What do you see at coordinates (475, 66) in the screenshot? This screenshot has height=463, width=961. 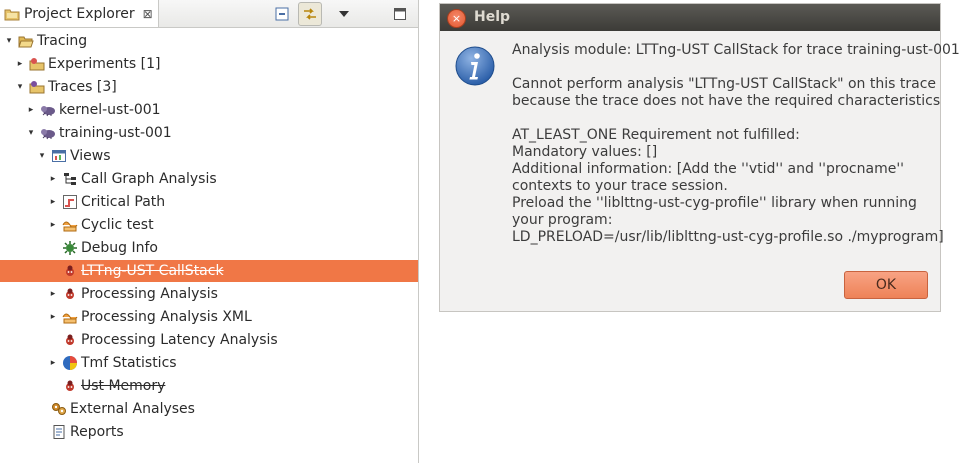 I see `info-icon` at bounding box center [475, 66].